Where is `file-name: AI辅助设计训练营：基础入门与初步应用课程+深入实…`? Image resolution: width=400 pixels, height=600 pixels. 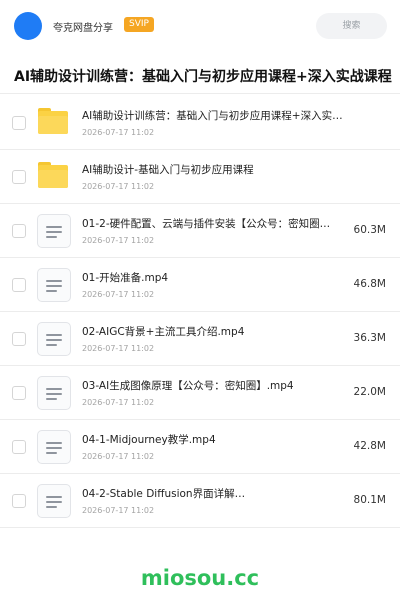
file-name: AI辅助设计训练营：基础入门与初步应用课程+深入实… is located at coordinates (212, 116).